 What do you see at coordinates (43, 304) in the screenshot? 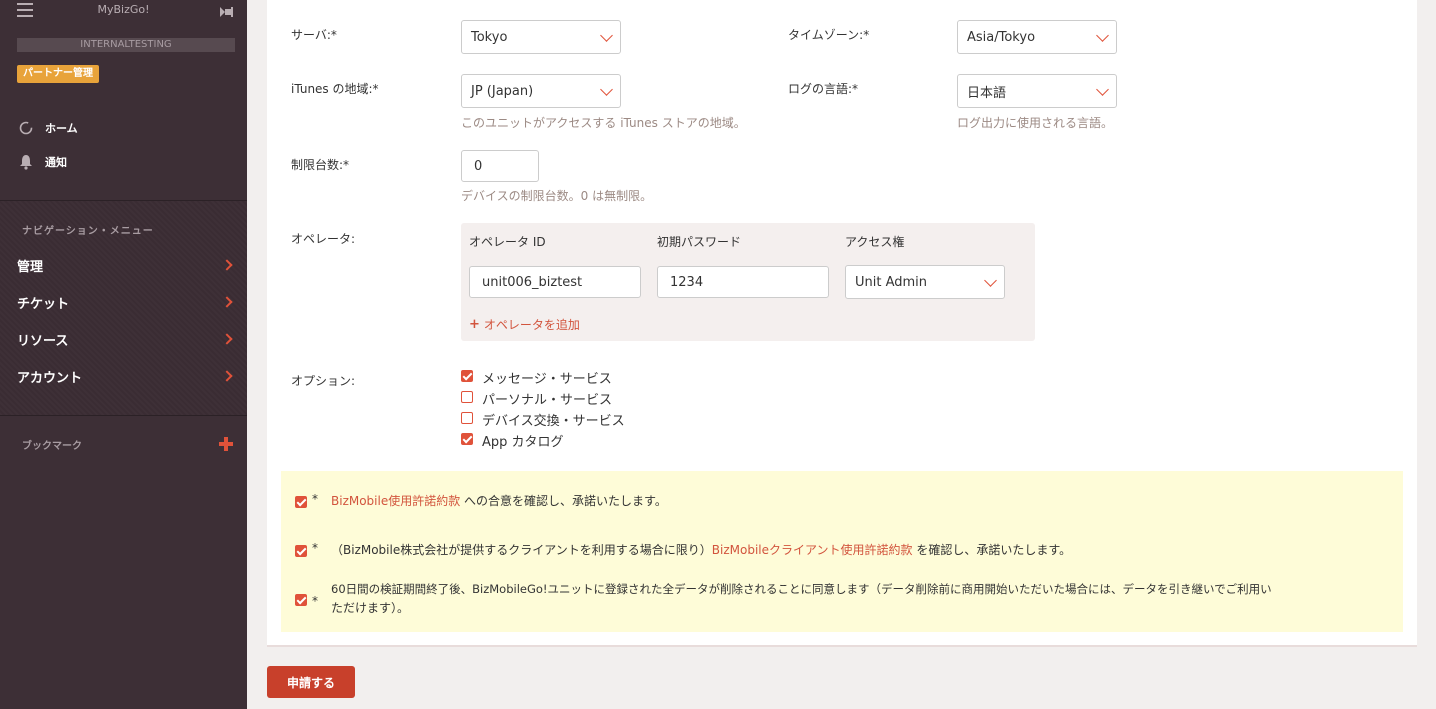
I see `nav-item-label: チケット` at bounding box center [43, 304].